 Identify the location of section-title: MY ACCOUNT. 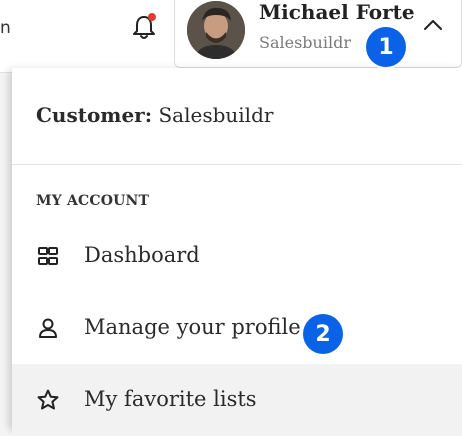
(93, 201).